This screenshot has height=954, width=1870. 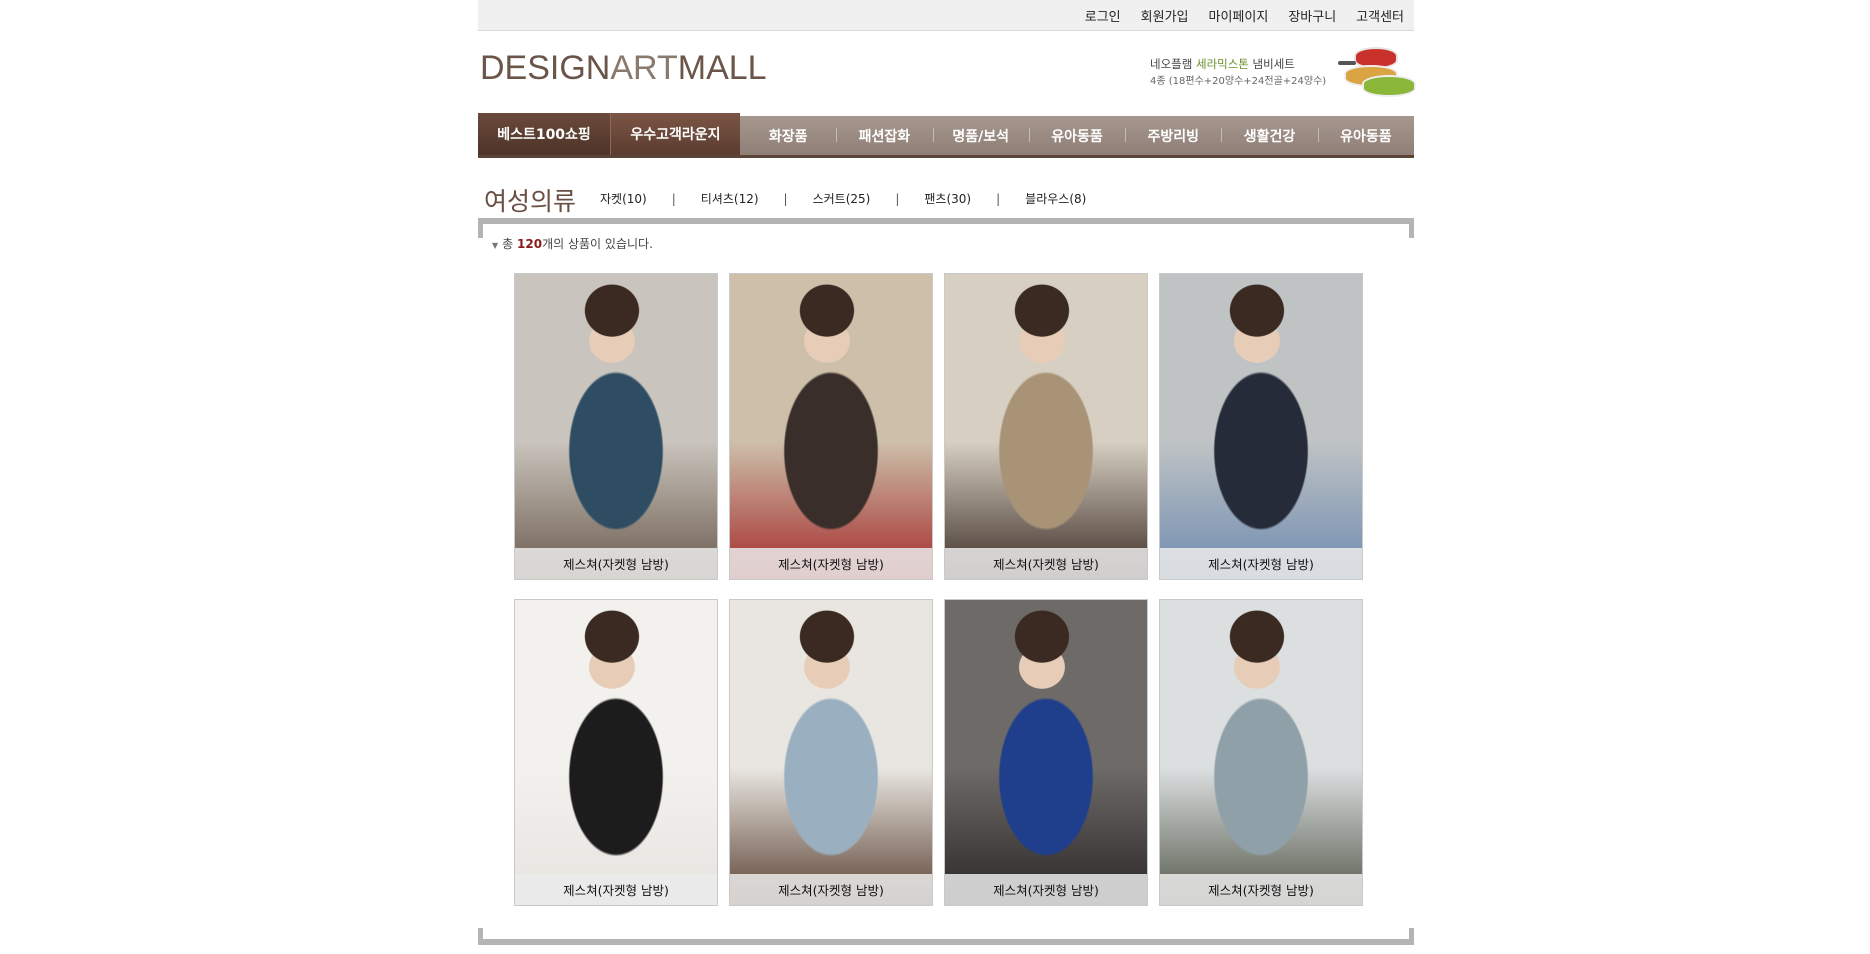 I want to click on top-utility-bar: 로그인 회원가입 마이페이지 장바구니 고객센터, so click(x=946, y=15).